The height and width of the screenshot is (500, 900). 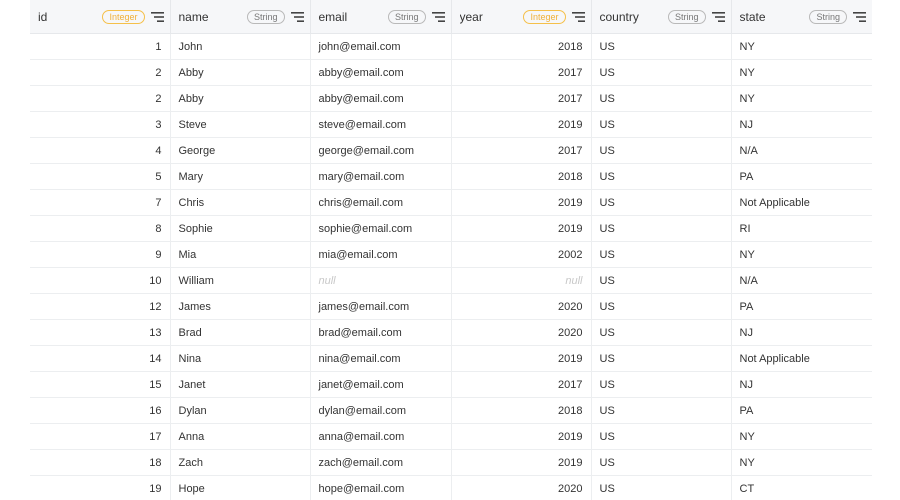 I want to click on cell-name: Dylan, so click(x=240, y=410).